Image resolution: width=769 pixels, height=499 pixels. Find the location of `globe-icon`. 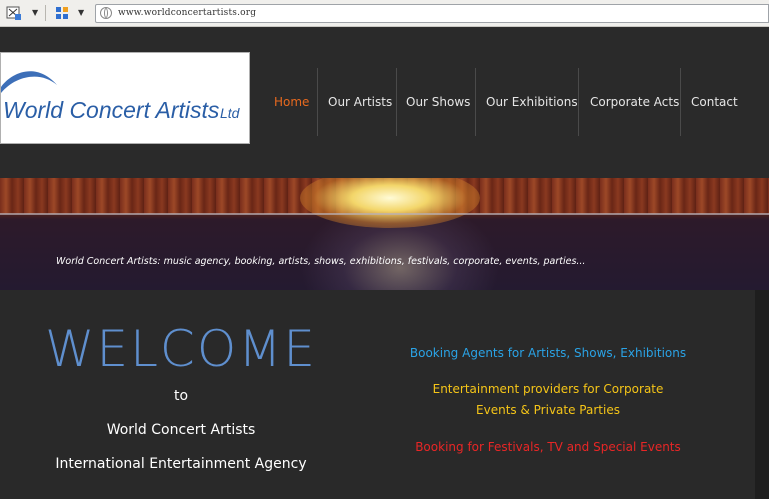

globe-icon is located at coordinates (106, 13).